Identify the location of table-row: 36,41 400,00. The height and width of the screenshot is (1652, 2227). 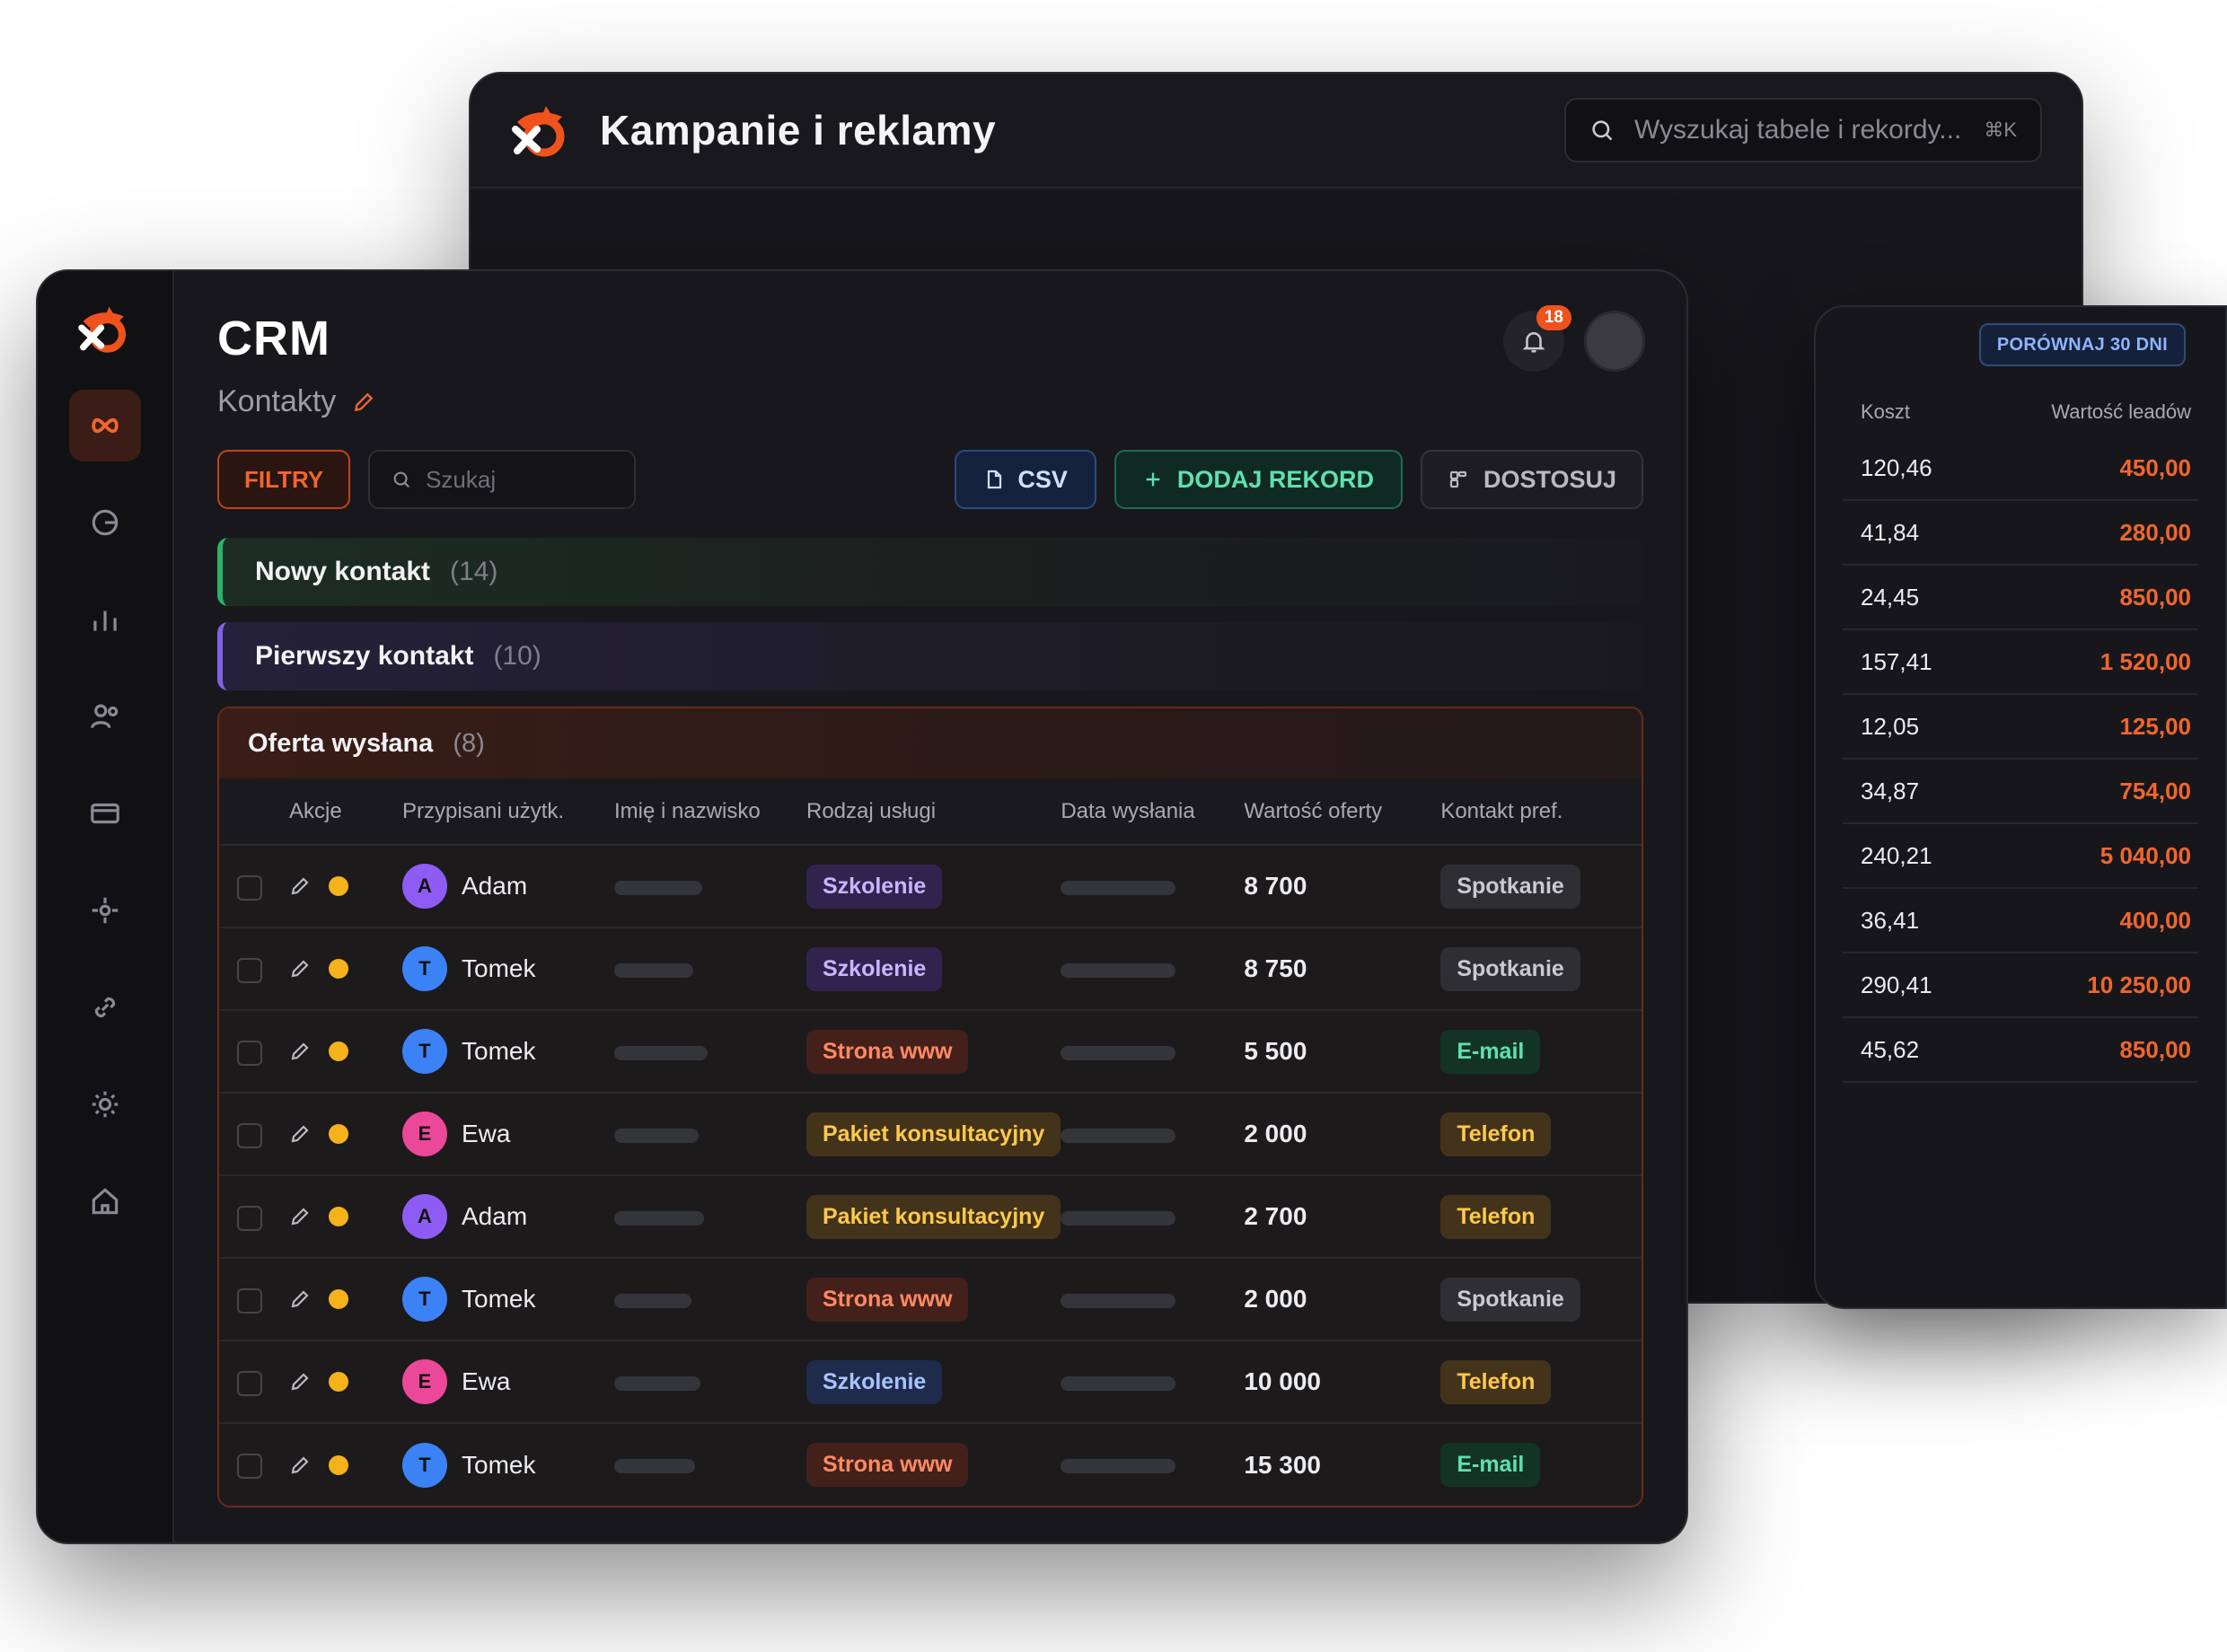
(2020, 921).